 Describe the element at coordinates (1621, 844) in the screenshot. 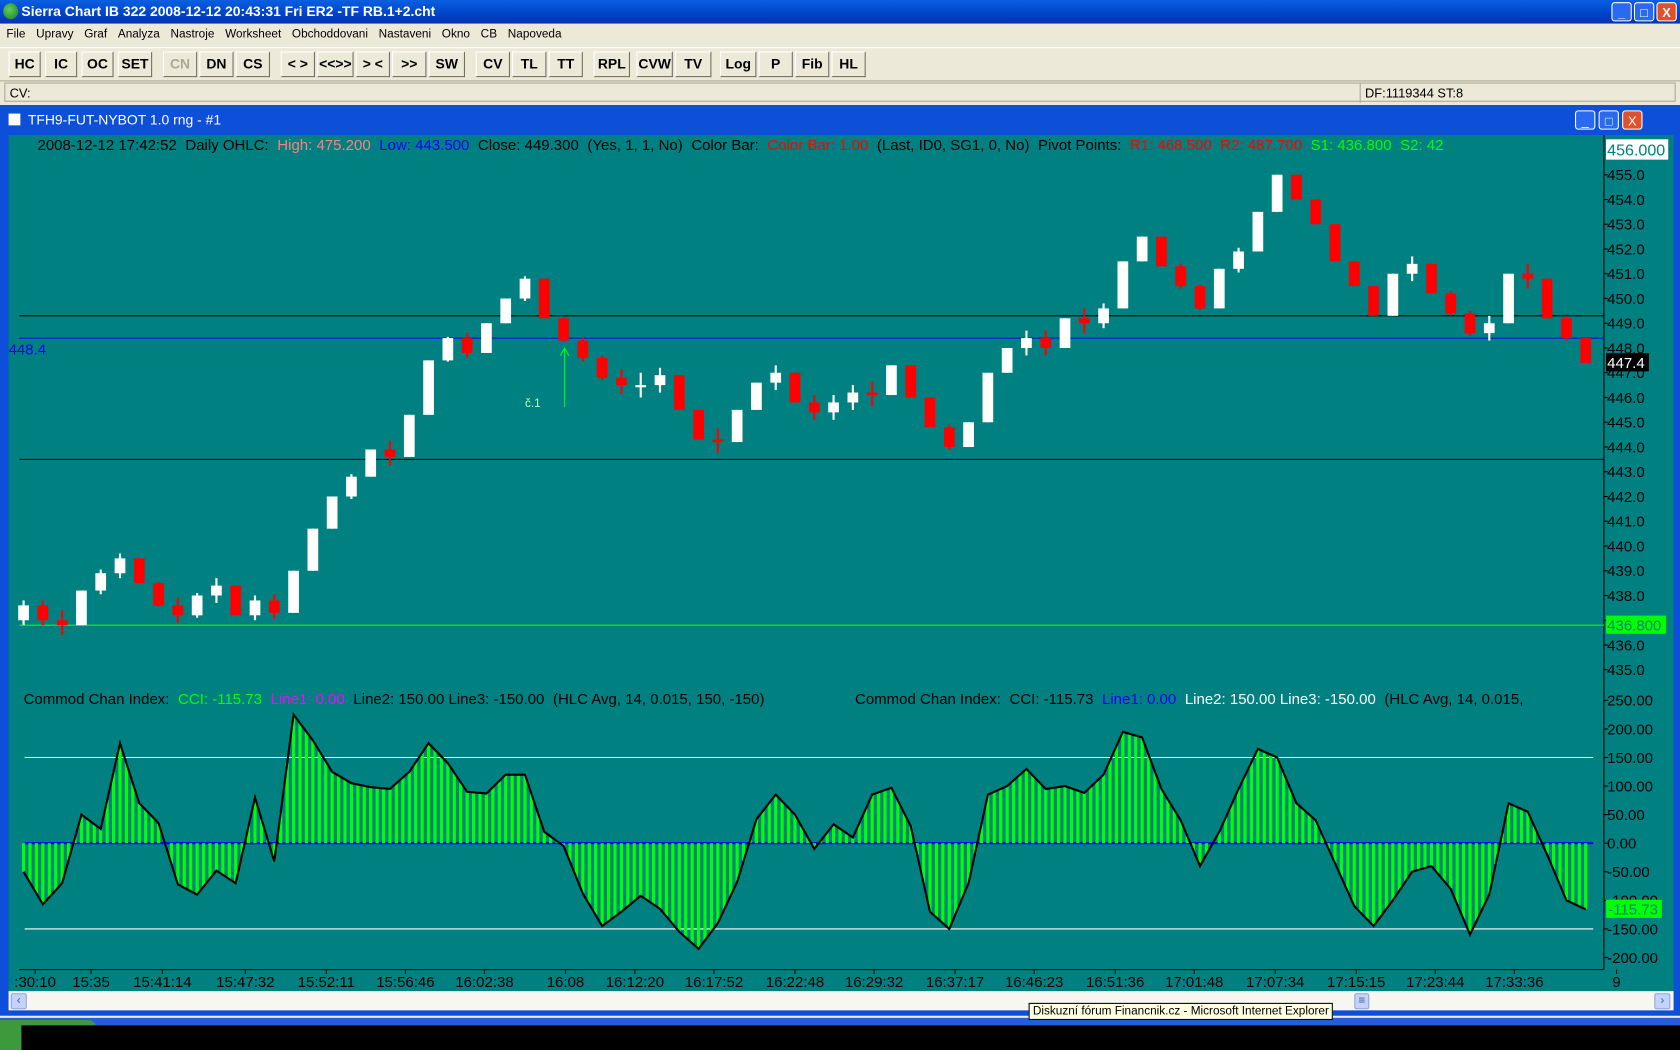

I see `cci-tick-label: 0.00` at that location.